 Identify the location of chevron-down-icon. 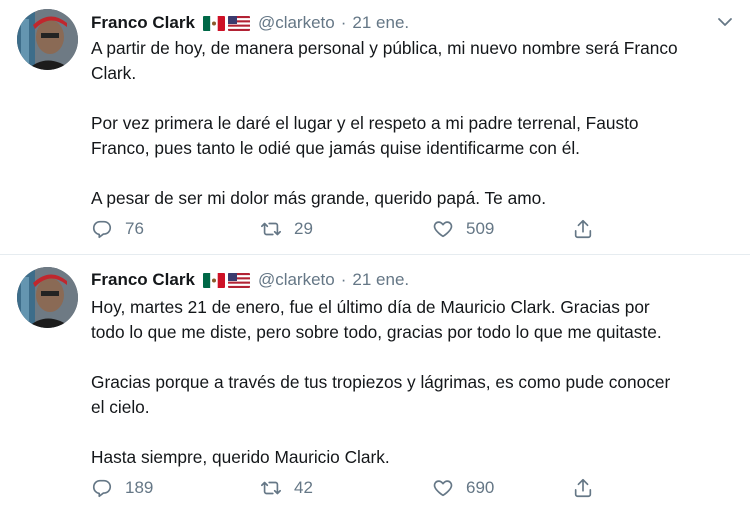
(725, 22).